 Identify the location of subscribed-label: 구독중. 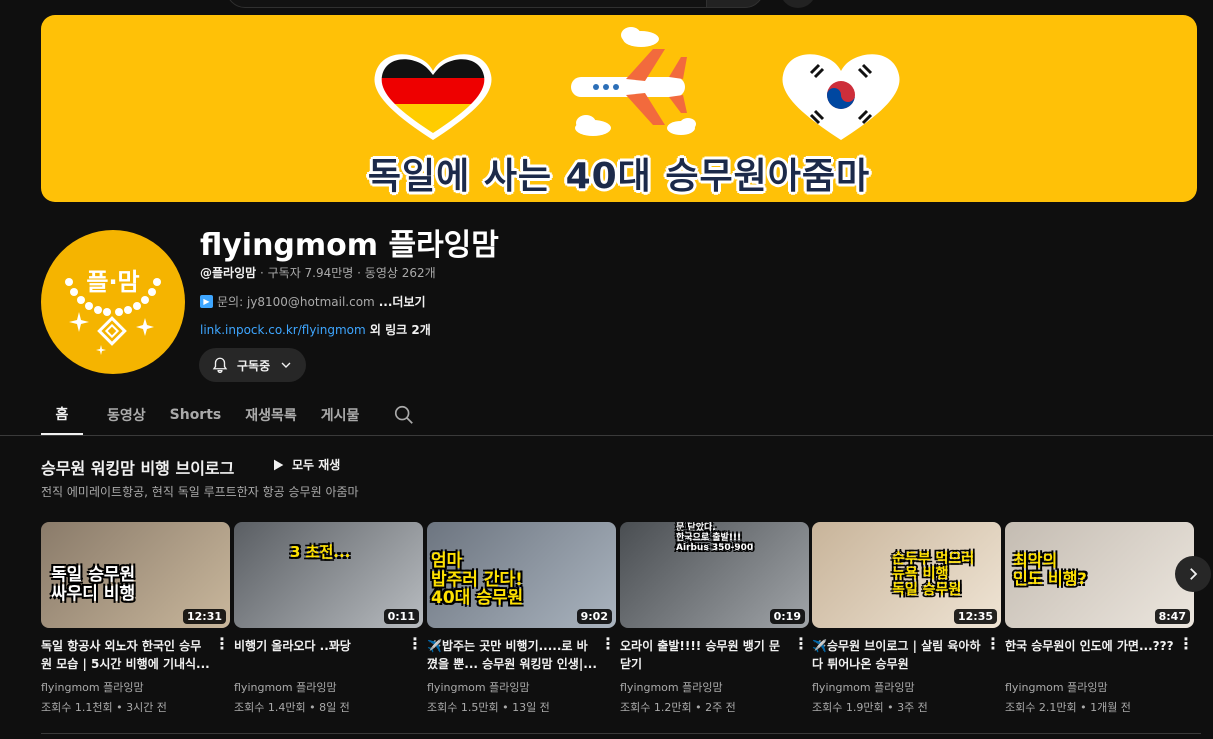
(254, 365).